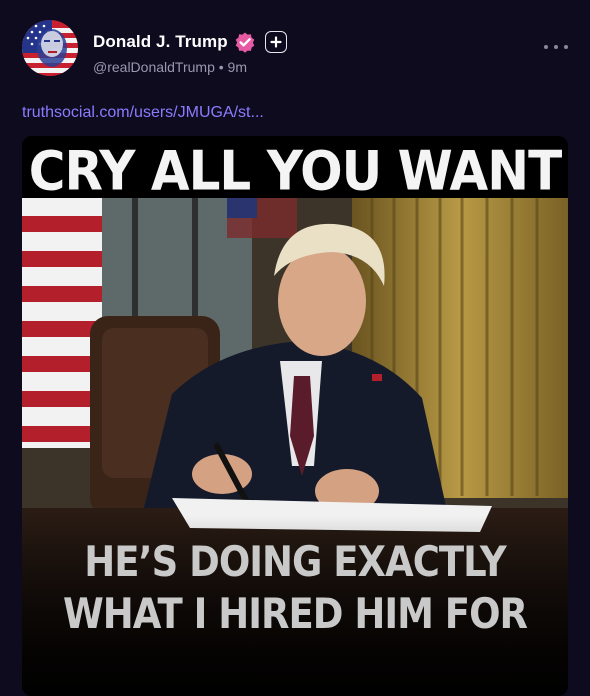 Image resolution: width=590 pixels, height=696 pixels. I want to click on more-options-button, so click(556, 47).